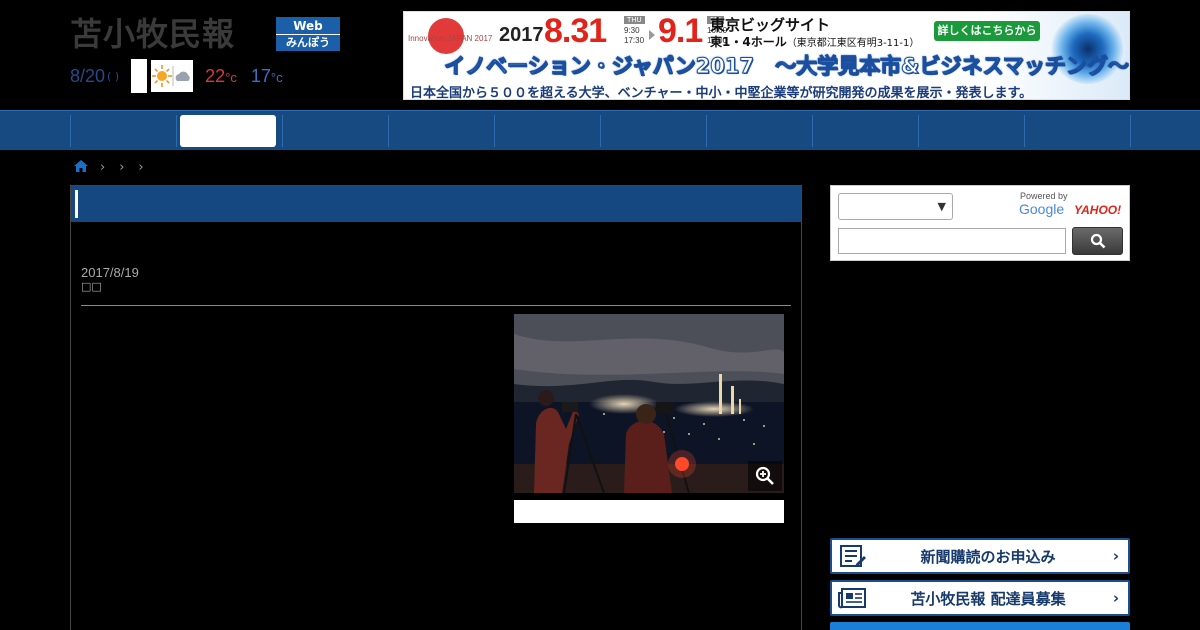 The width and height of the screenshot is (1200, 630). I want to click on banner-details-button: 詳しくはこちらから, so click(987, 31).